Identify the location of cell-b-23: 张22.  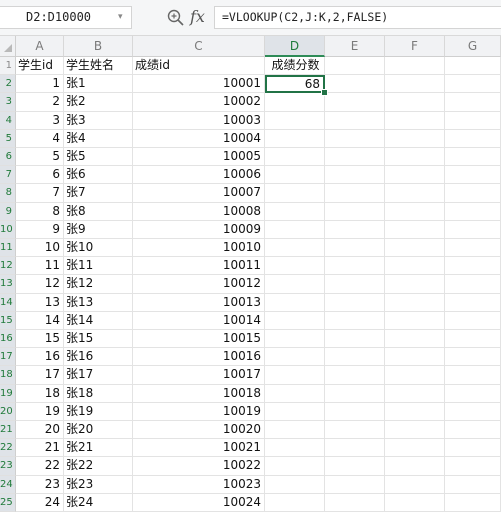
(98, 466).